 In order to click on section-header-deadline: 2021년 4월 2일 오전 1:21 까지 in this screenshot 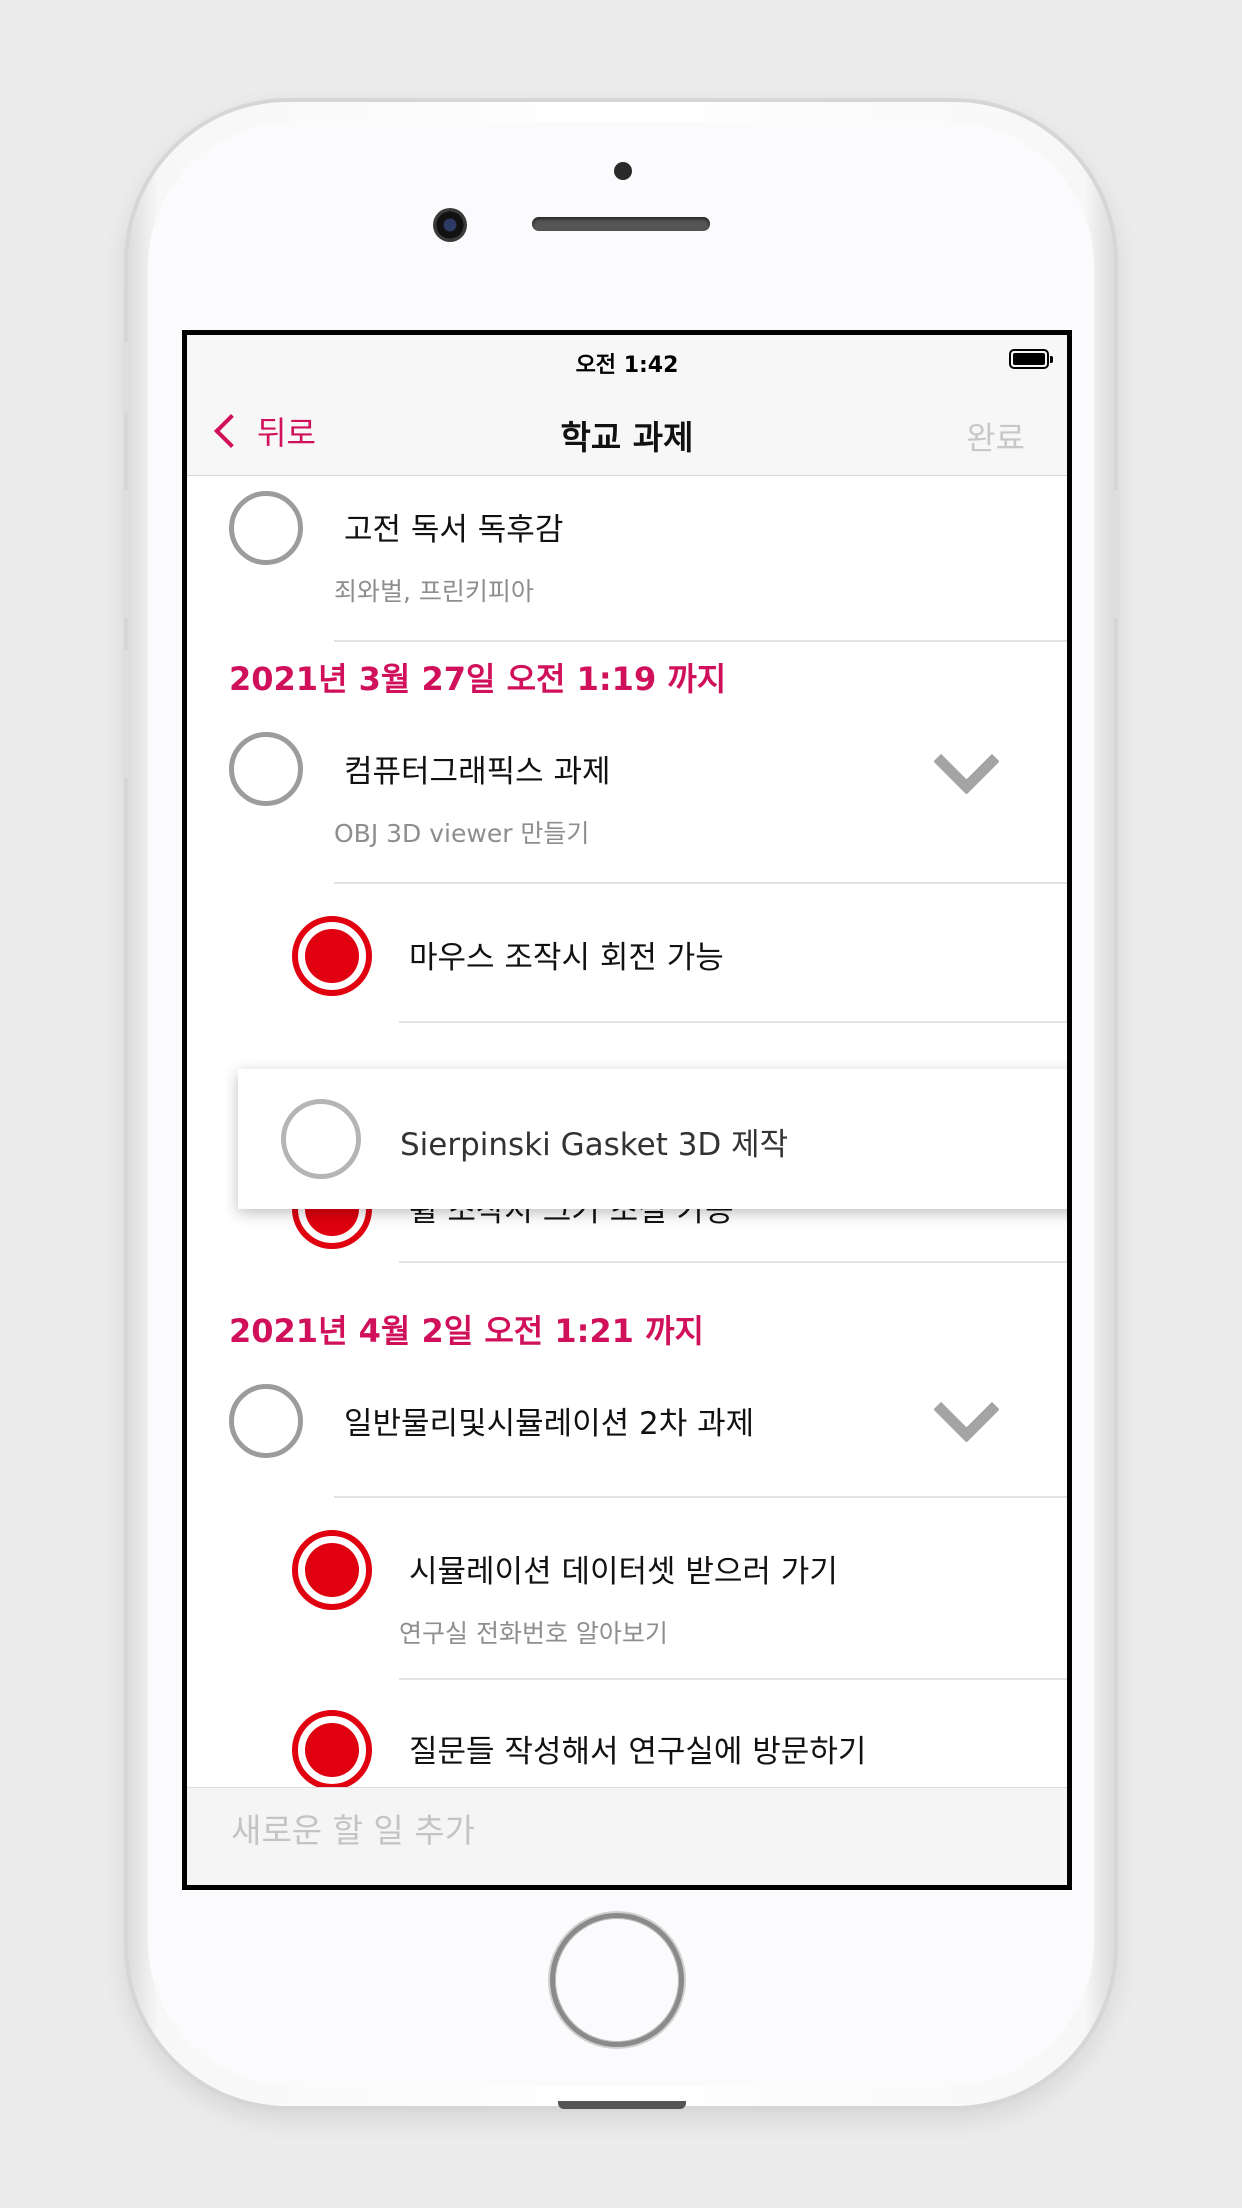, I will do `click(466, 1331)`.